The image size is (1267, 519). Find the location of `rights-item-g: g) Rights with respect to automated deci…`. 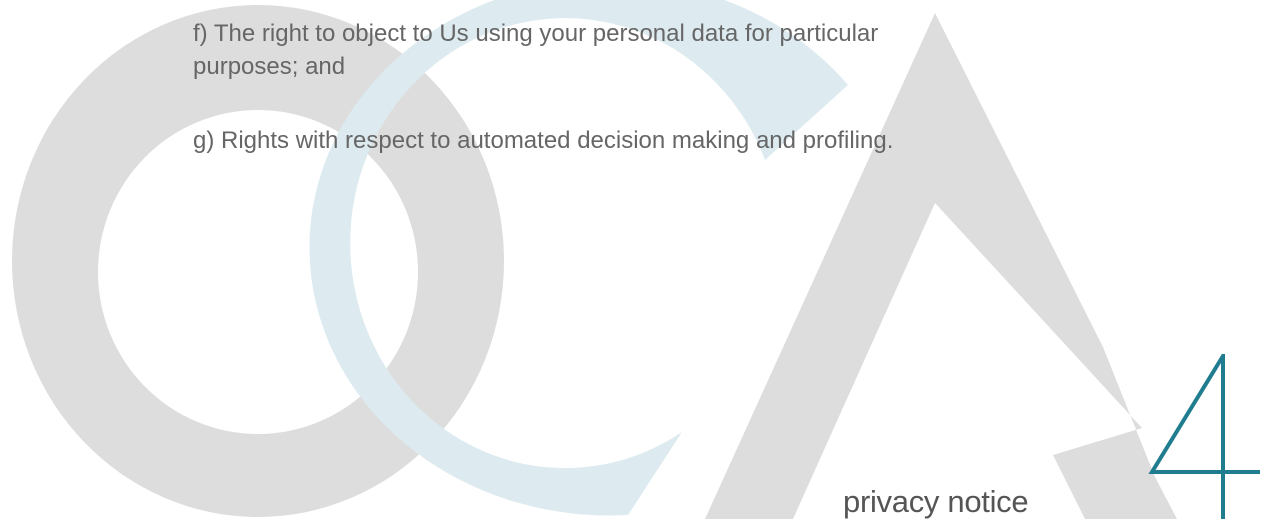

rights-item-g: g) Rights with respect to automated deci… is located at coordinates (543, 140).